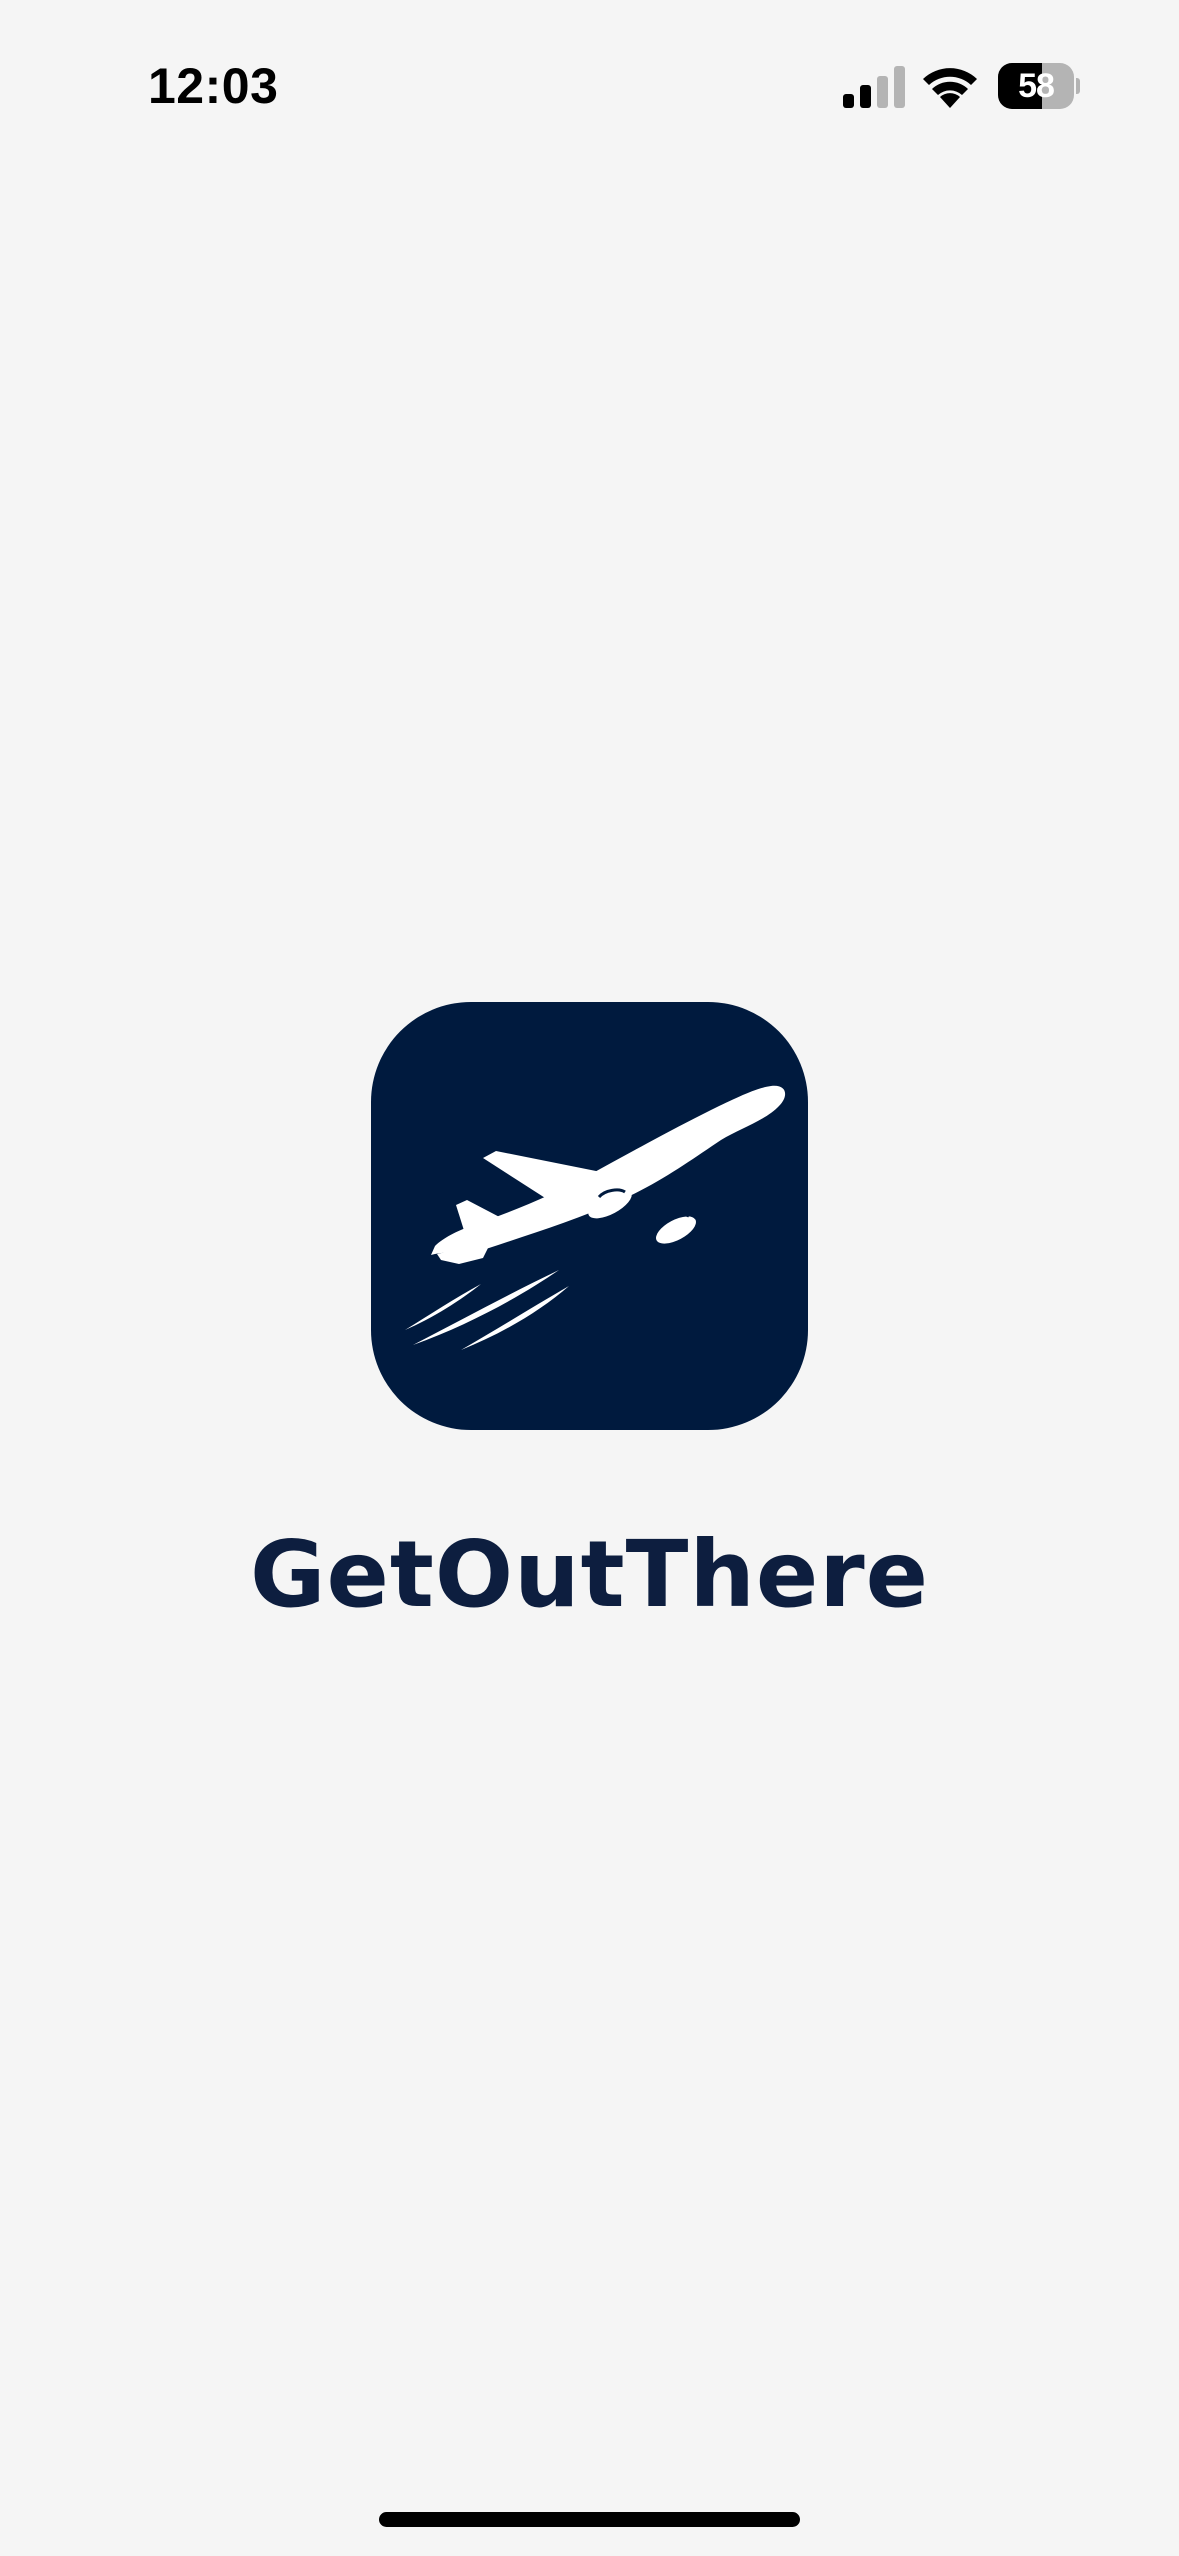 This screenshot has height=2556, width=1179. What do you see at coordinates (213, 86) in the screenshot?
I see `status-time: 12:03` at bounding box center [213, 86].